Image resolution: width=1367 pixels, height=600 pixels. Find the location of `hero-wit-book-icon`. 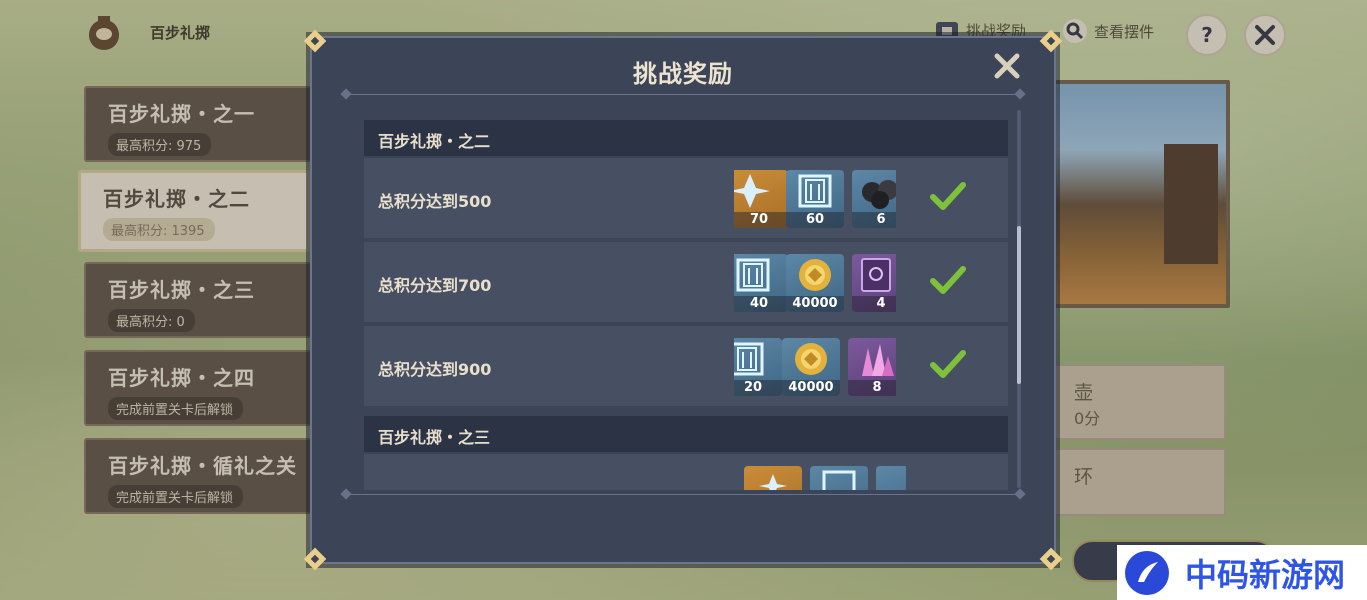

hero-wit-book-icon is located at coordinates (839, 478).